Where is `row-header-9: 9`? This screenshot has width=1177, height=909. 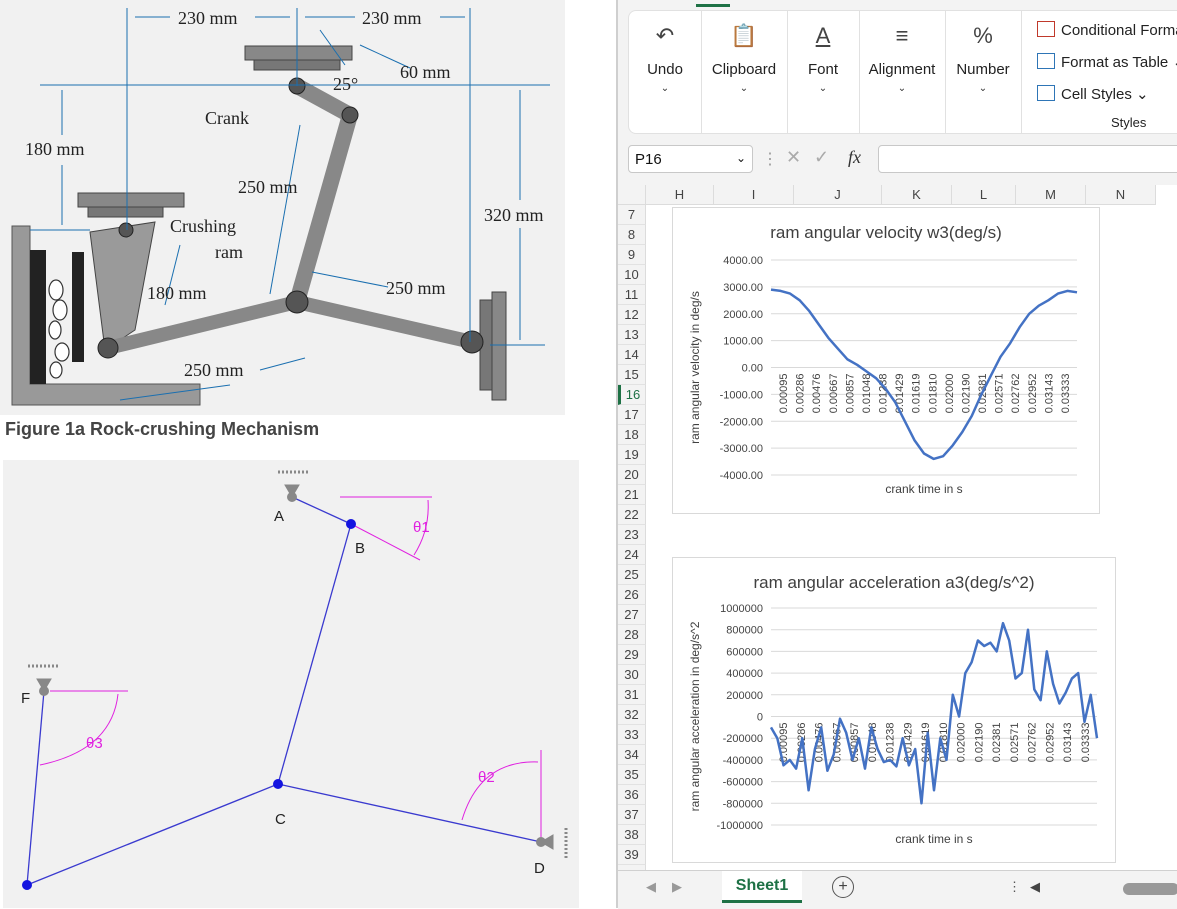
row-header-9: 9 is located at coordinates (632, 255).